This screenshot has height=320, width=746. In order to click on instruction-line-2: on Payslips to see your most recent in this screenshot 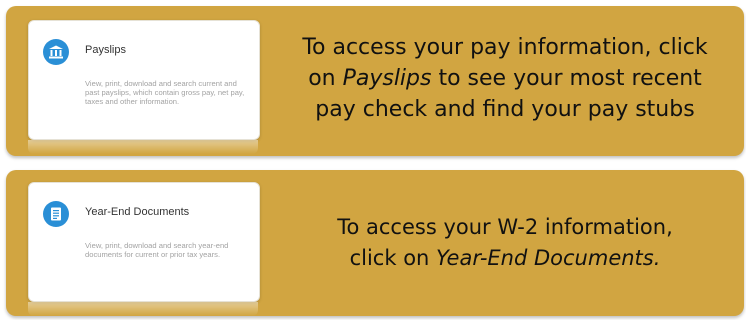, I will do `click(505, 78)`.